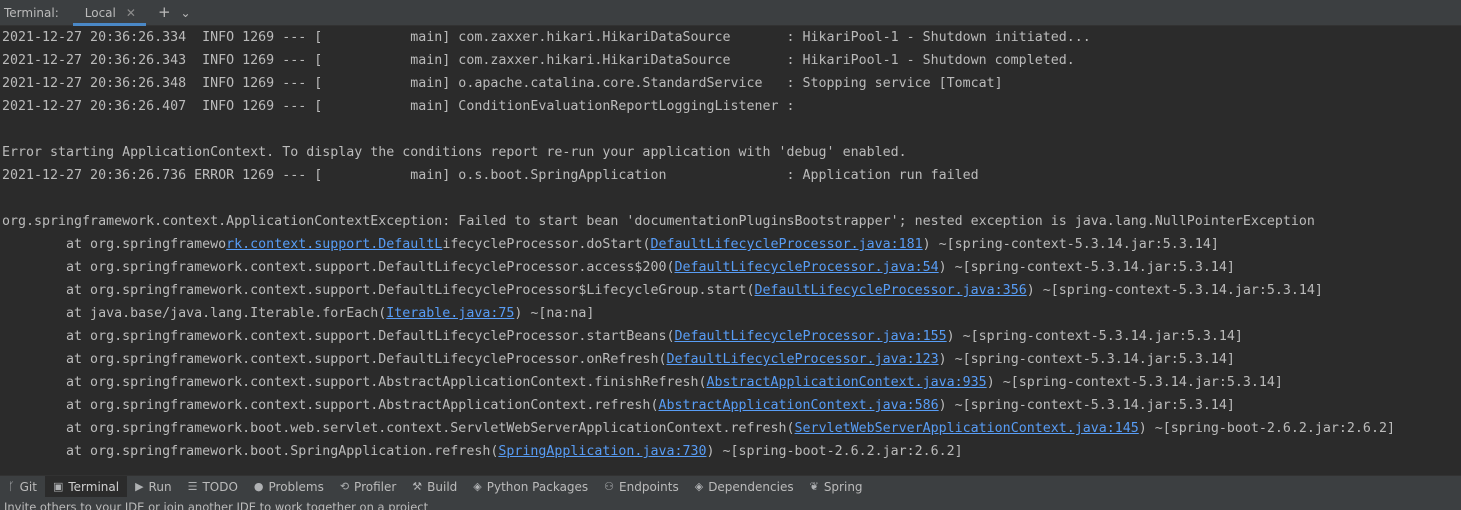 The height and width of the screenshot is (510, 1461). I want to click on tool-window-todo: ☰ TODO, so click(213, 487).